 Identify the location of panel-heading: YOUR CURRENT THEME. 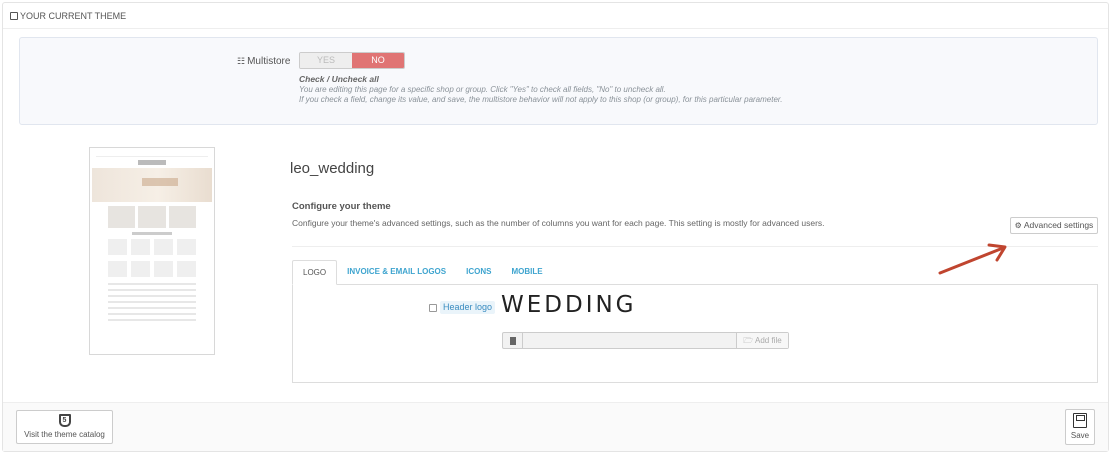
(555, 16).